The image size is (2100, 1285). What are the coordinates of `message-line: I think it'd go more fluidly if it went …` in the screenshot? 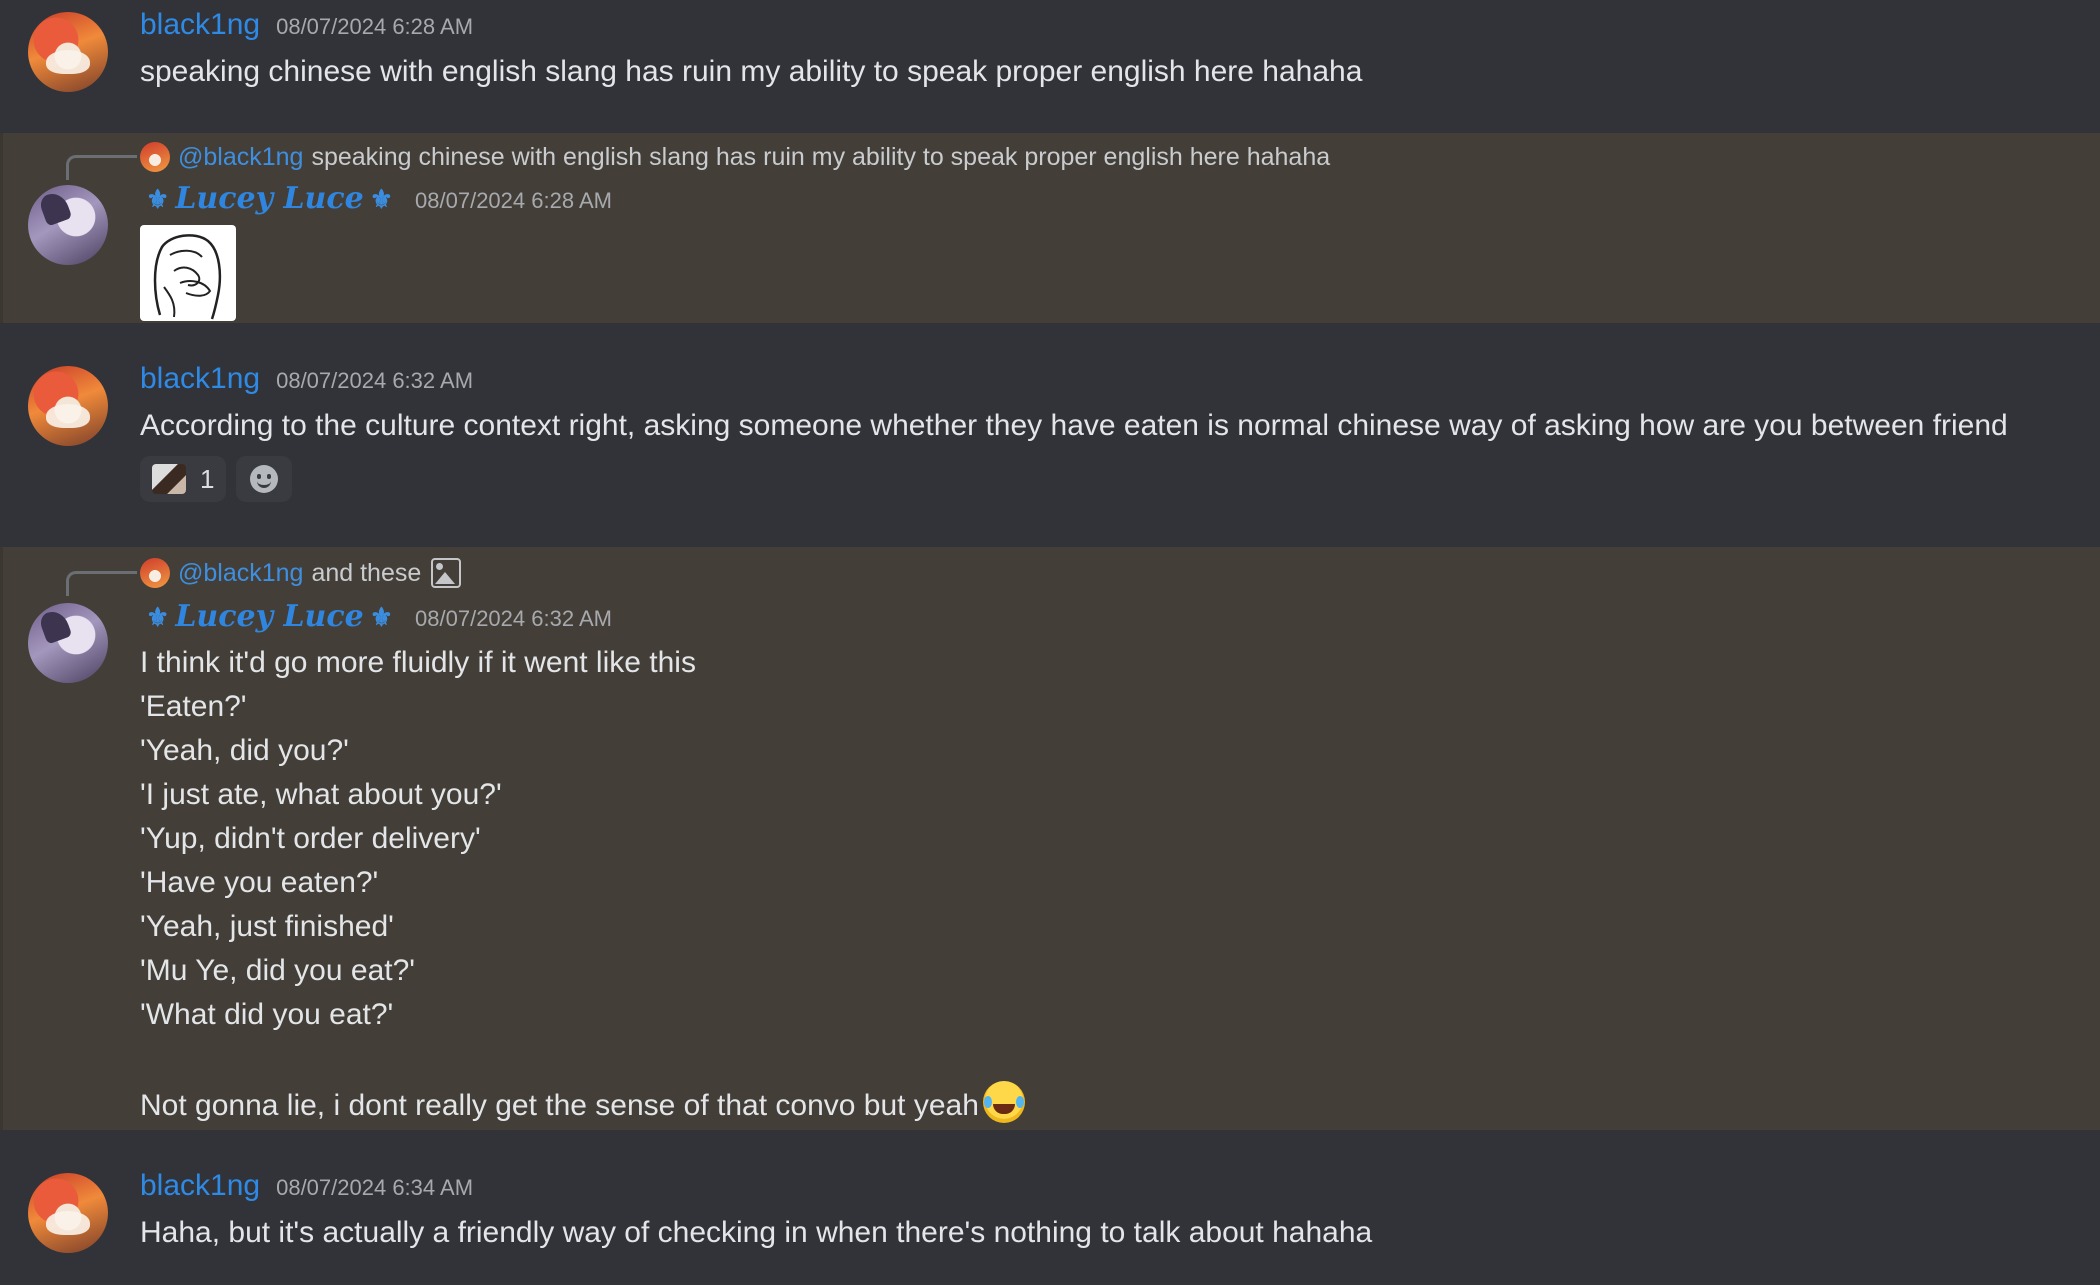 It's located at (418, 662).